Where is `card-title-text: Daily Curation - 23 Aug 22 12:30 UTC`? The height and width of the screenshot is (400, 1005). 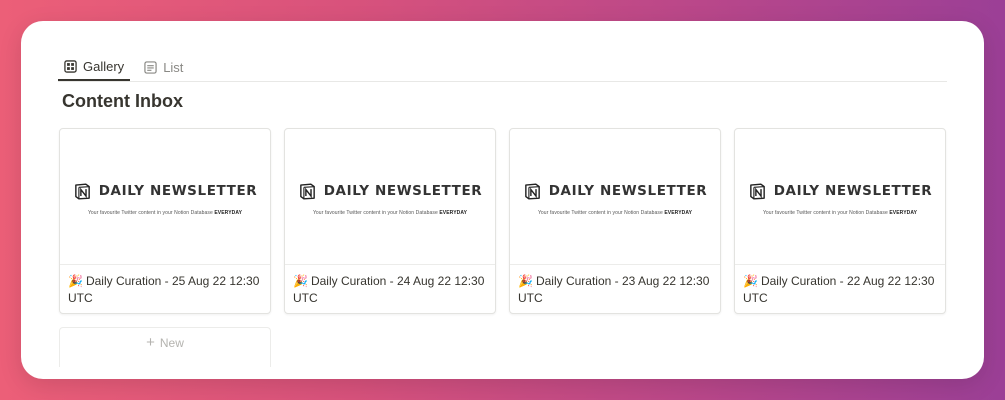 card-title-text: Daily Curation - 23 Aug 22 12:30 UTC is located at coordinates (614, 289).